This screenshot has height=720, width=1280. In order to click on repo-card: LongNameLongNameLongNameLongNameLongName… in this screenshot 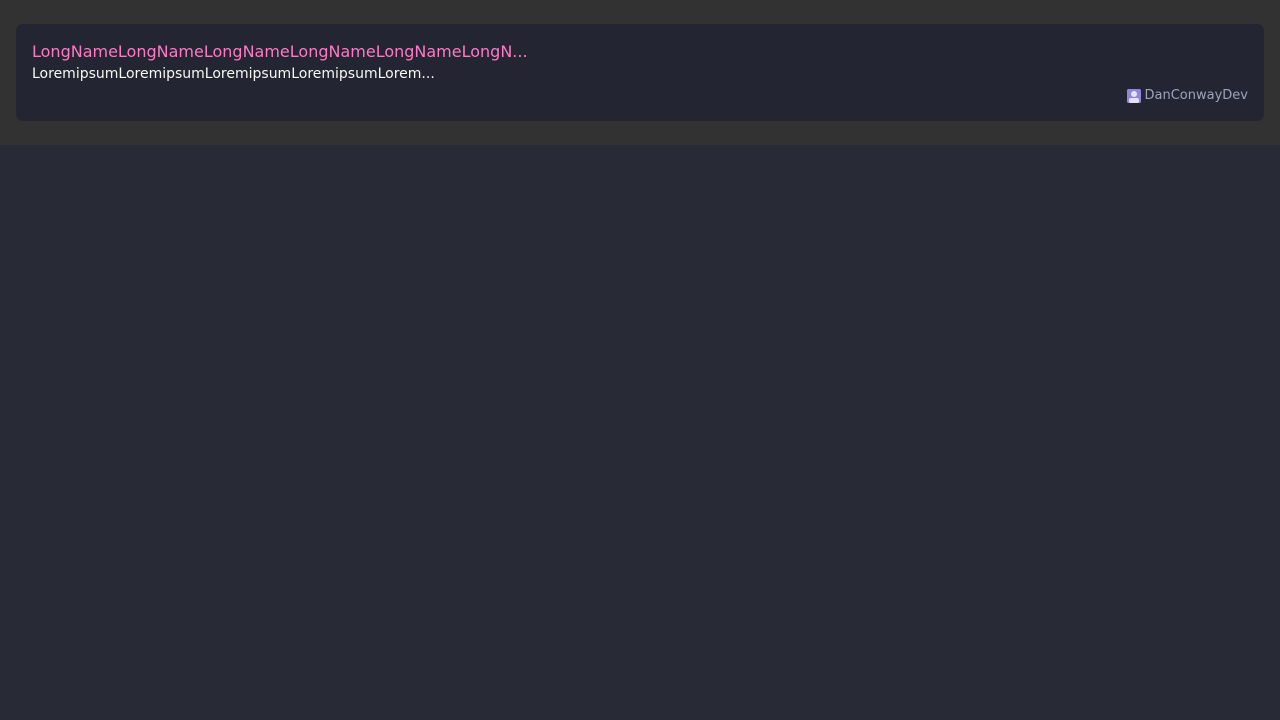, I will do `click(640, 72)`.